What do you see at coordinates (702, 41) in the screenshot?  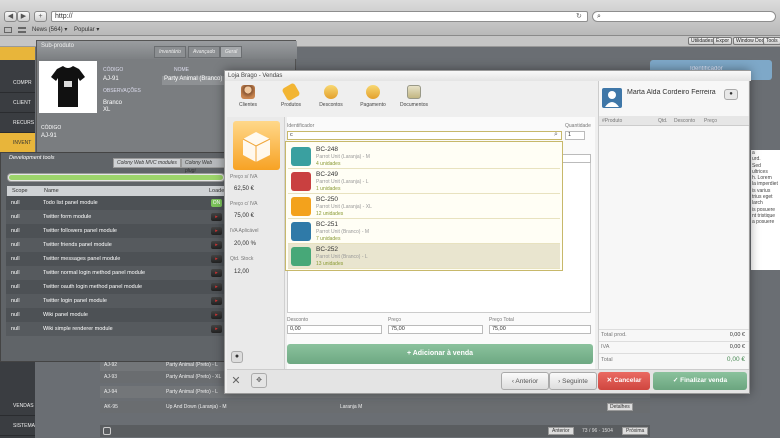 I see `utilidades-button: Utilidades` at bounding box center [702, 41].